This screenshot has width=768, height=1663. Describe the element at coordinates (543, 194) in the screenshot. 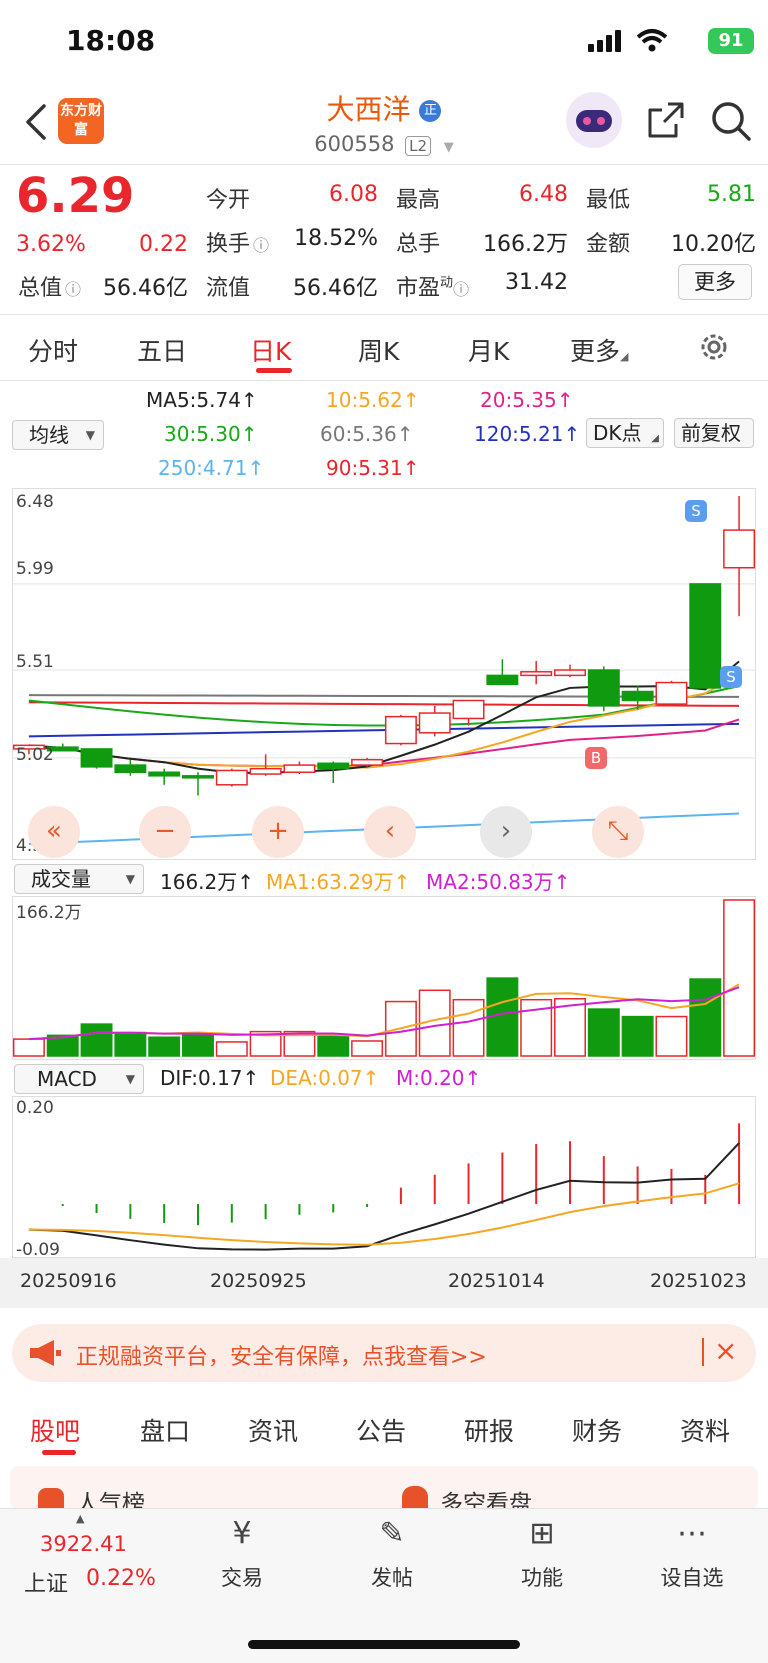

I see `high-value: 6.48` at that location.